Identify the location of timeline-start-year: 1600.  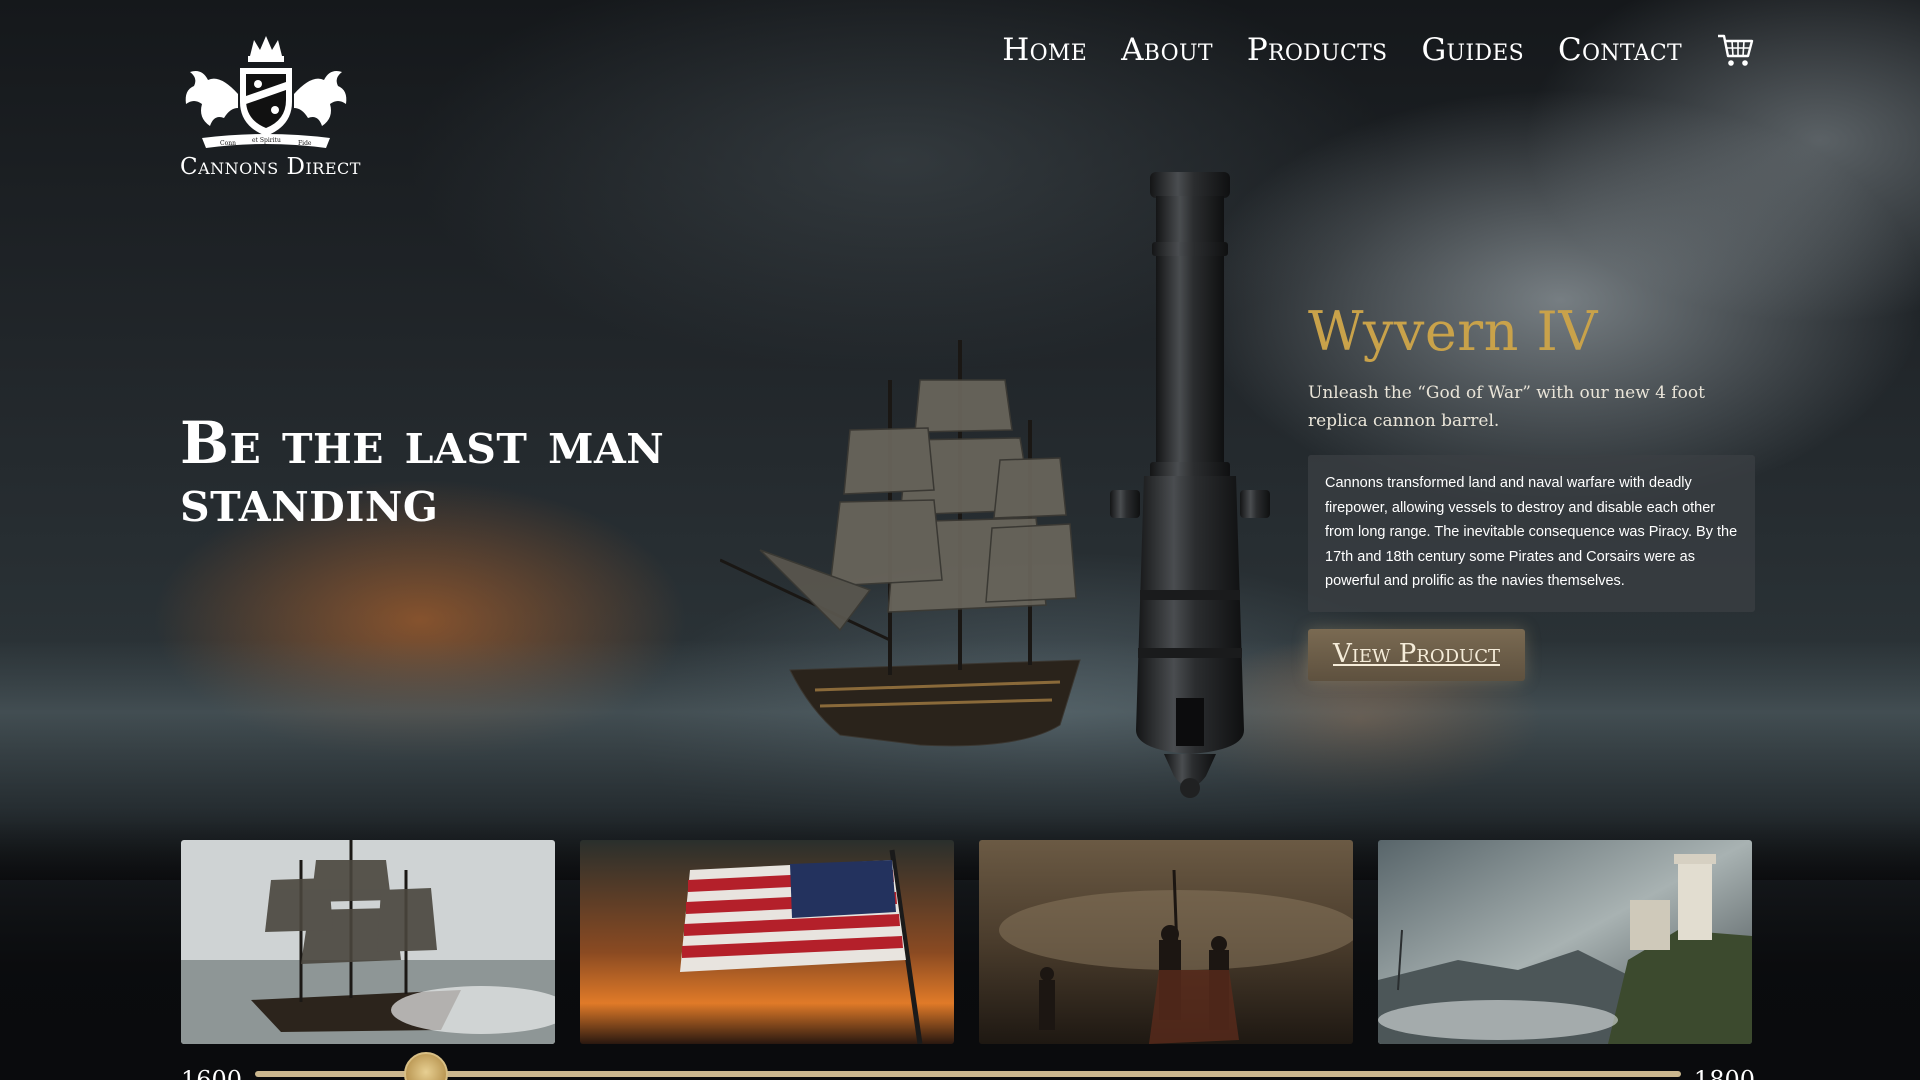
(212, 1073).